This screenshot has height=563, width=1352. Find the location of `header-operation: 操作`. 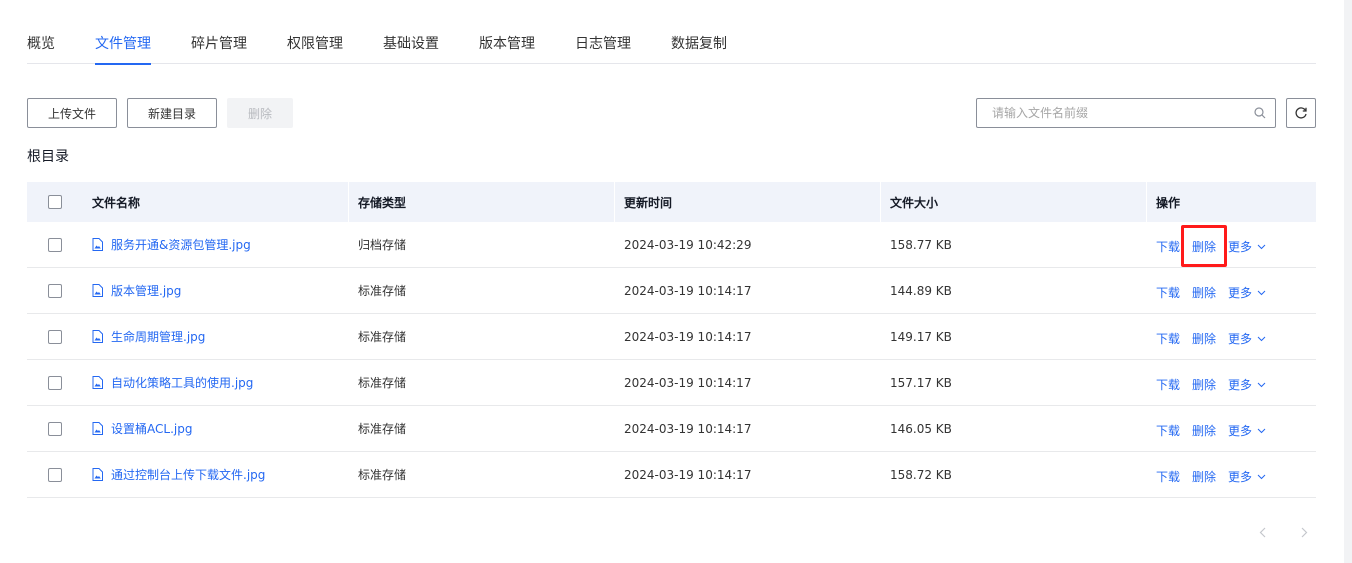

header-operation: 操作 is located at coordinates (1231, 202).